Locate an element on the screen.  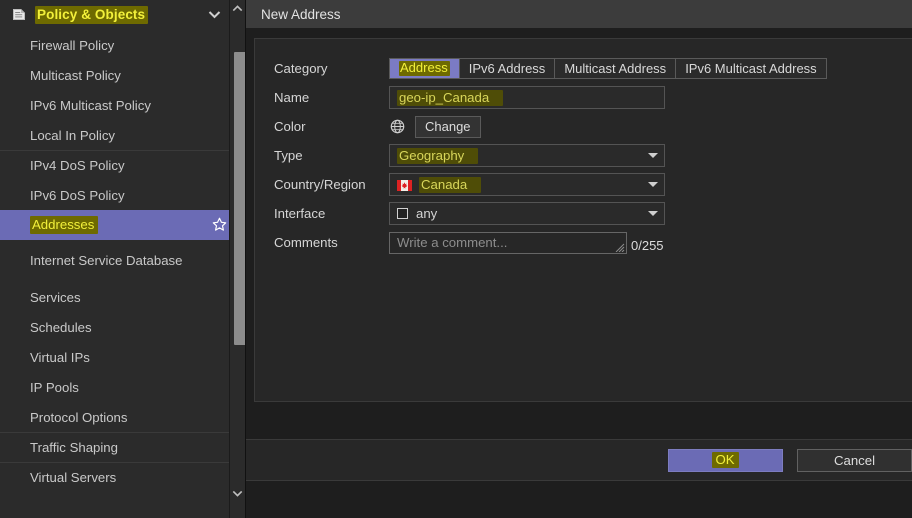
interface-value: any is located at coordinates (427, 213).